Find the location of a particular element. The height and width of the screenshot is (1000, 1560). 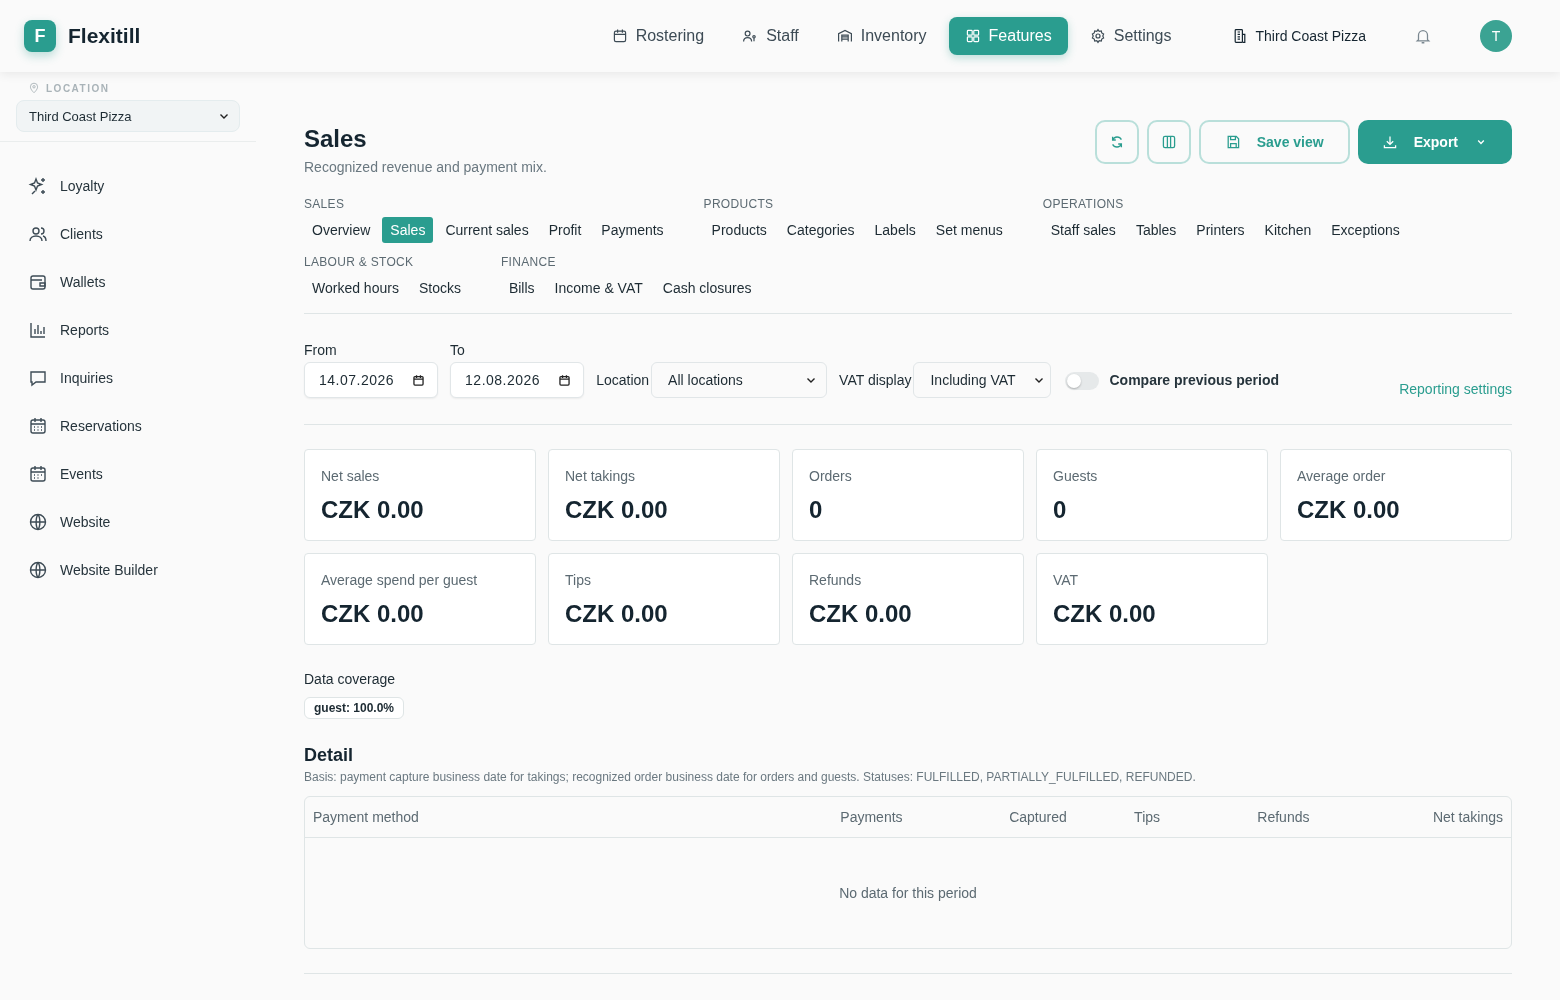

message-icon is located at coordinates (38, 378).